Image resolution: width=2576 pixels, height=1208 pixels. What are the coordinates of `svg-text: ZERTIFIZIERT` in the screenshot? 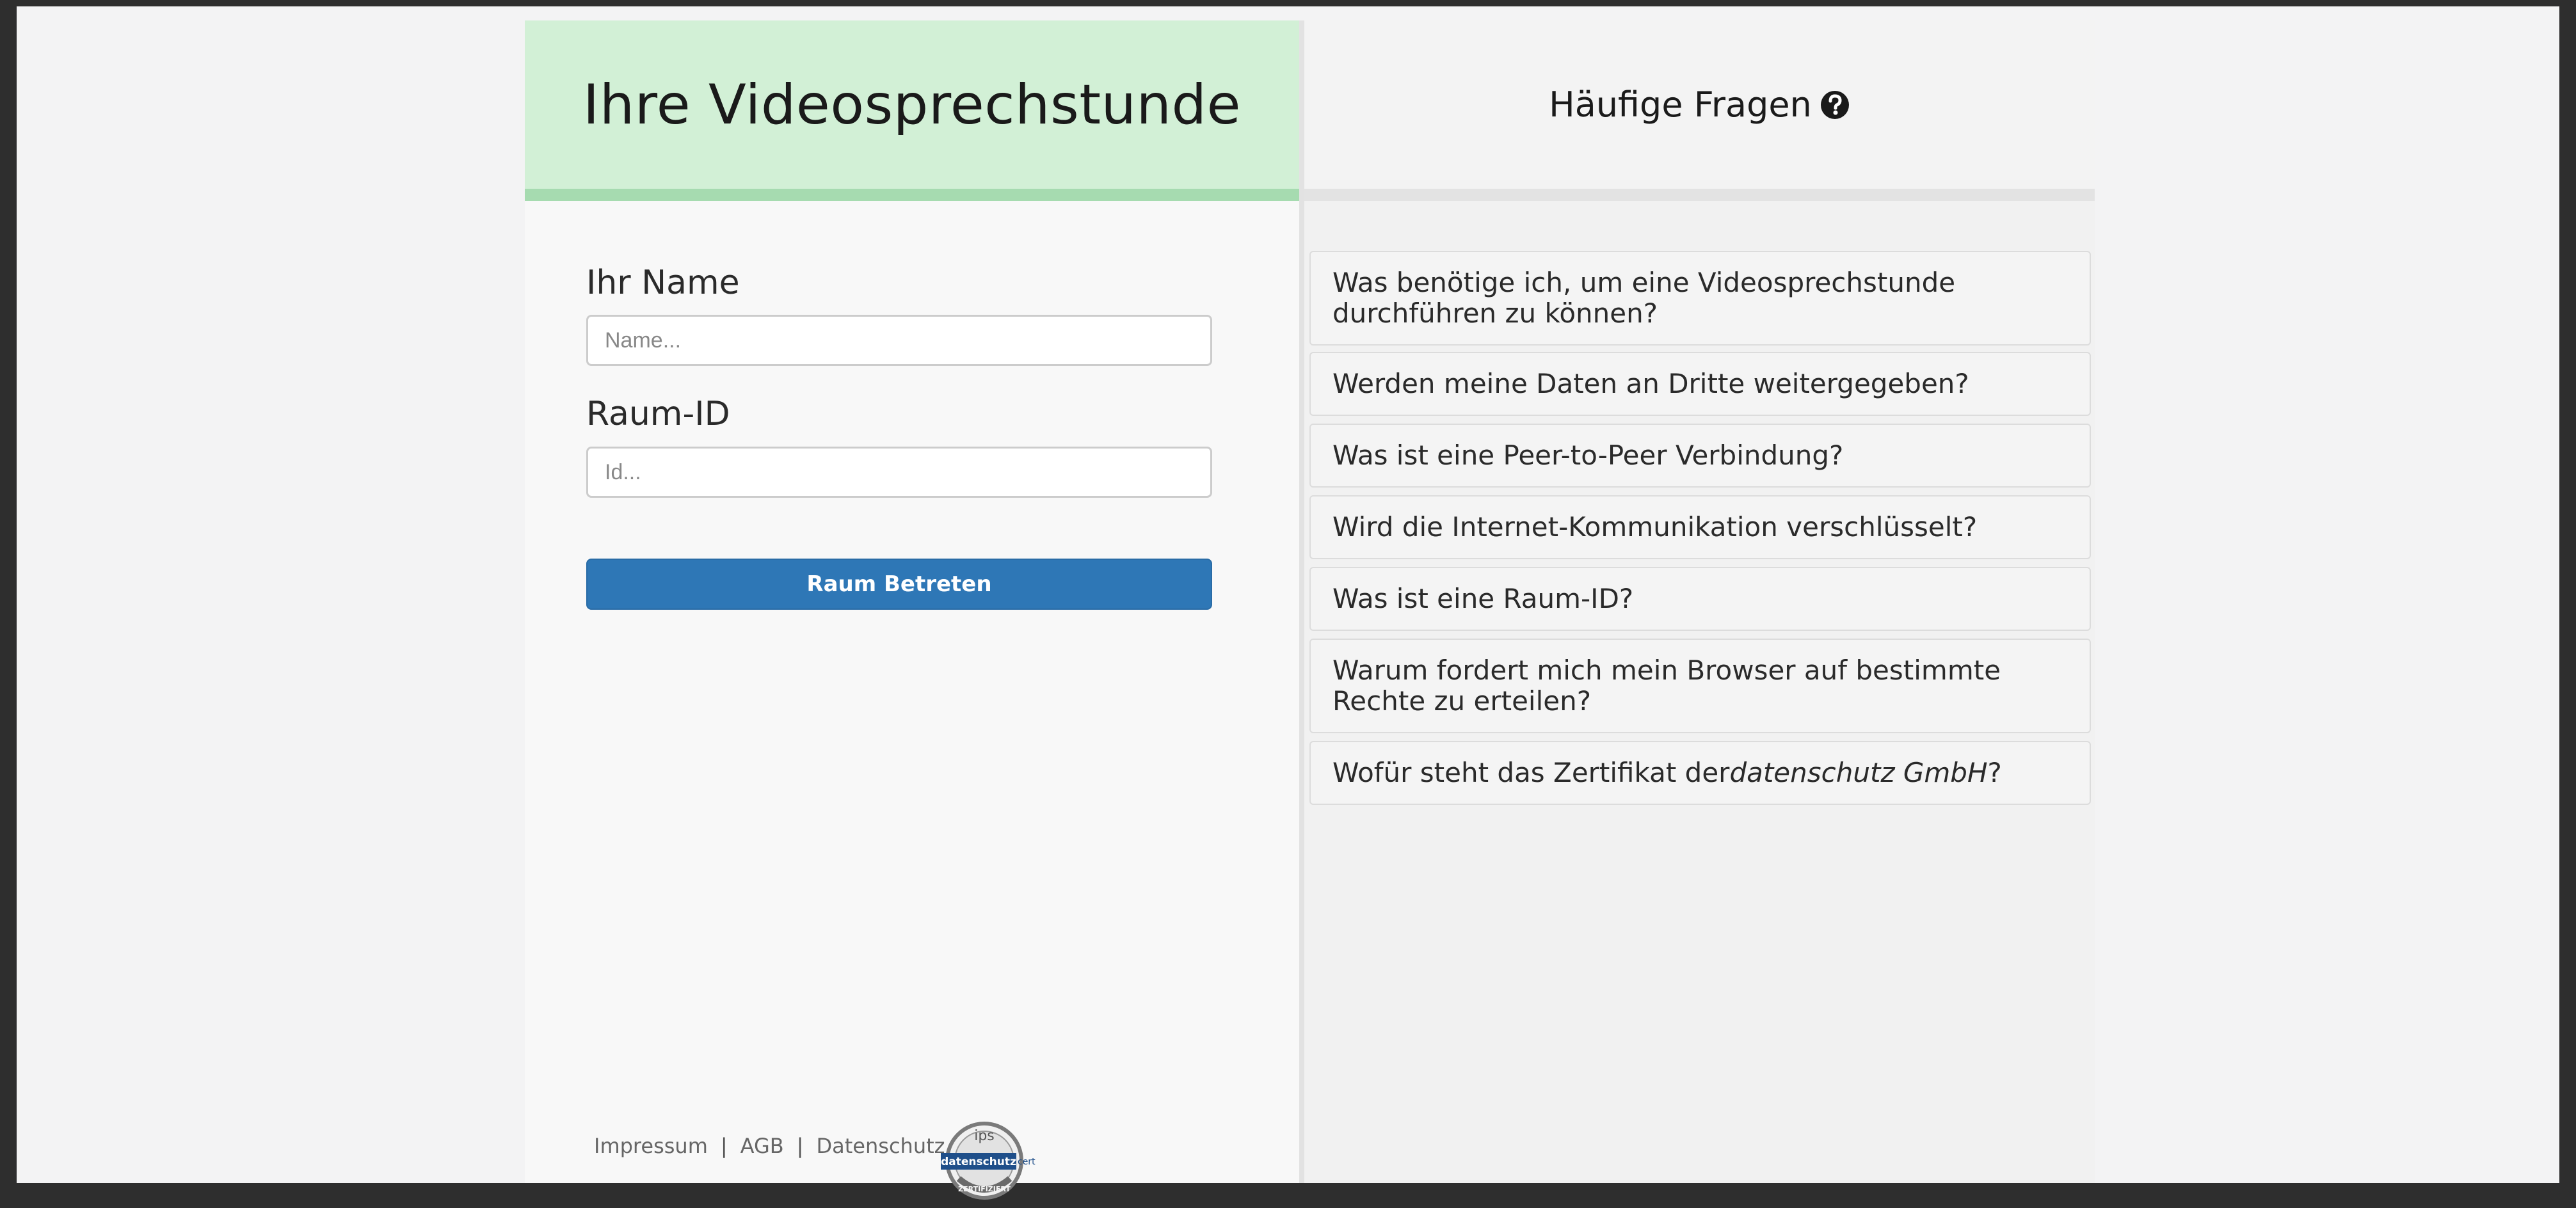 It's located at (984, 1189).